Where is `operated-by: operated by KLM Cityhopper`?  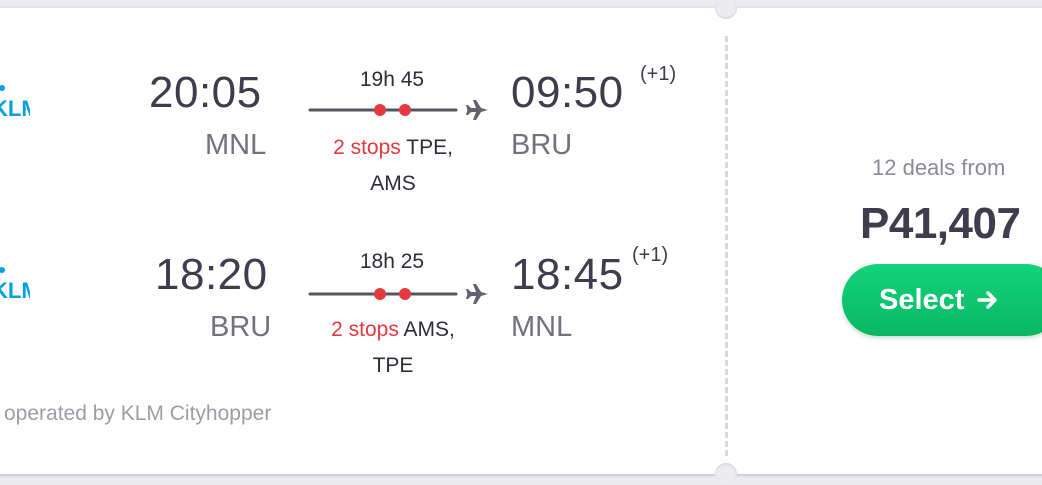 operated-by: operated by KLM Cityhopper is located at coordinates (138, 413).